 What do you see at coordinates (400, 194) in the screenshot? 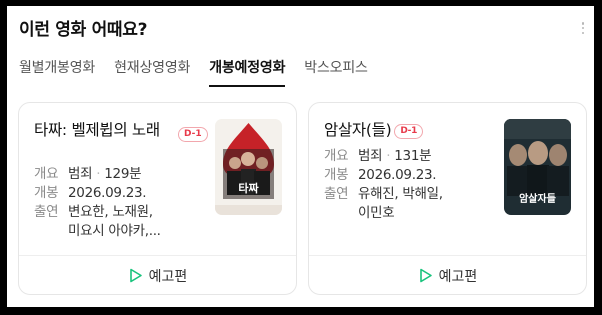
I see `cast-value: 유해진, 박해일,` at bounding box center [400, 194].